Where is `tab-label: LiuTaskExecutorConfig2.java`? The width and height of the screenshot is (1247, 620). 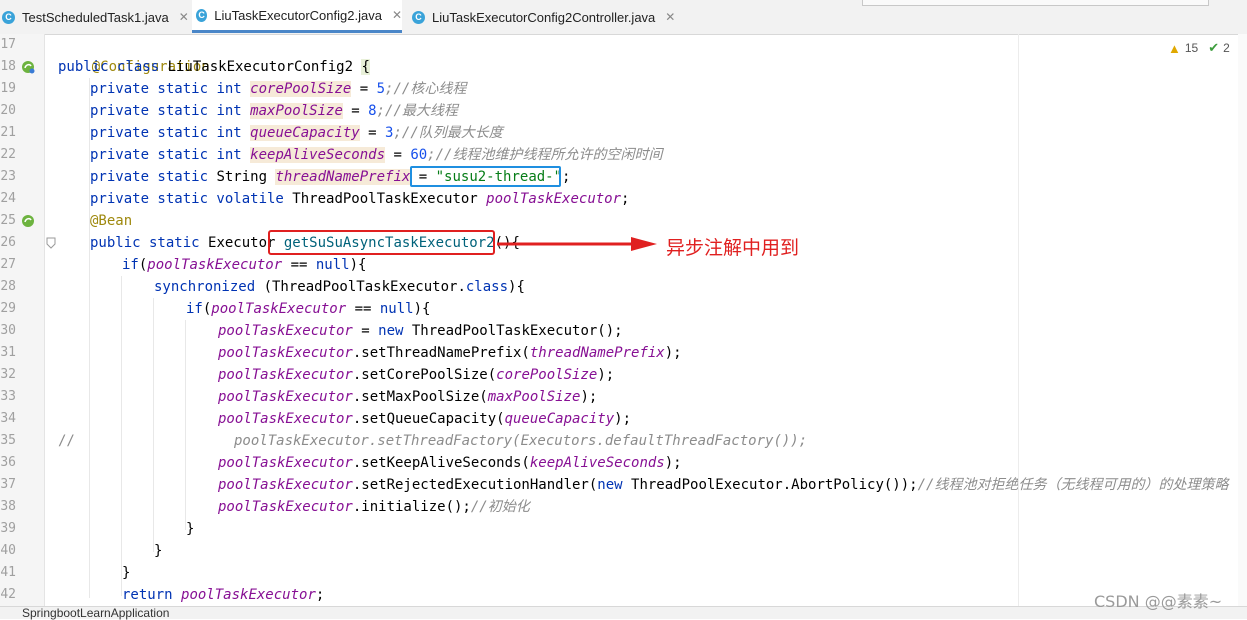
tab-label: LiuTaskExecutorConfig2.java is located at coordinates (298, 15).